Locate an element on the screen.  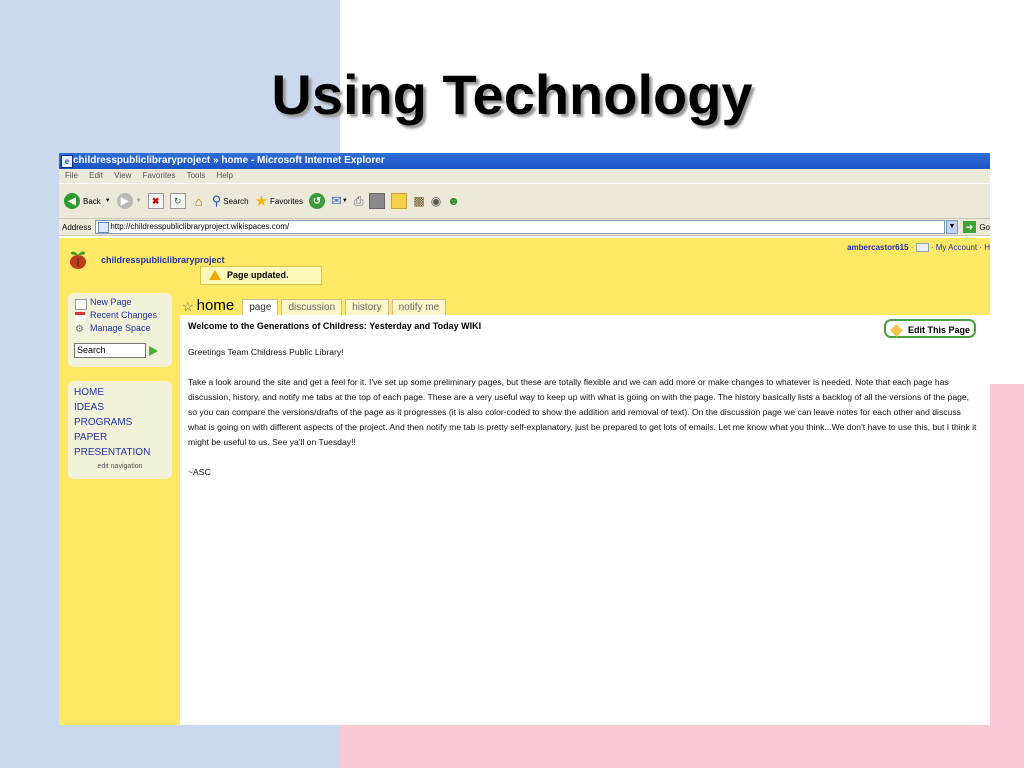
menu-favorites: Favorites is located at coordinates (159, 175).